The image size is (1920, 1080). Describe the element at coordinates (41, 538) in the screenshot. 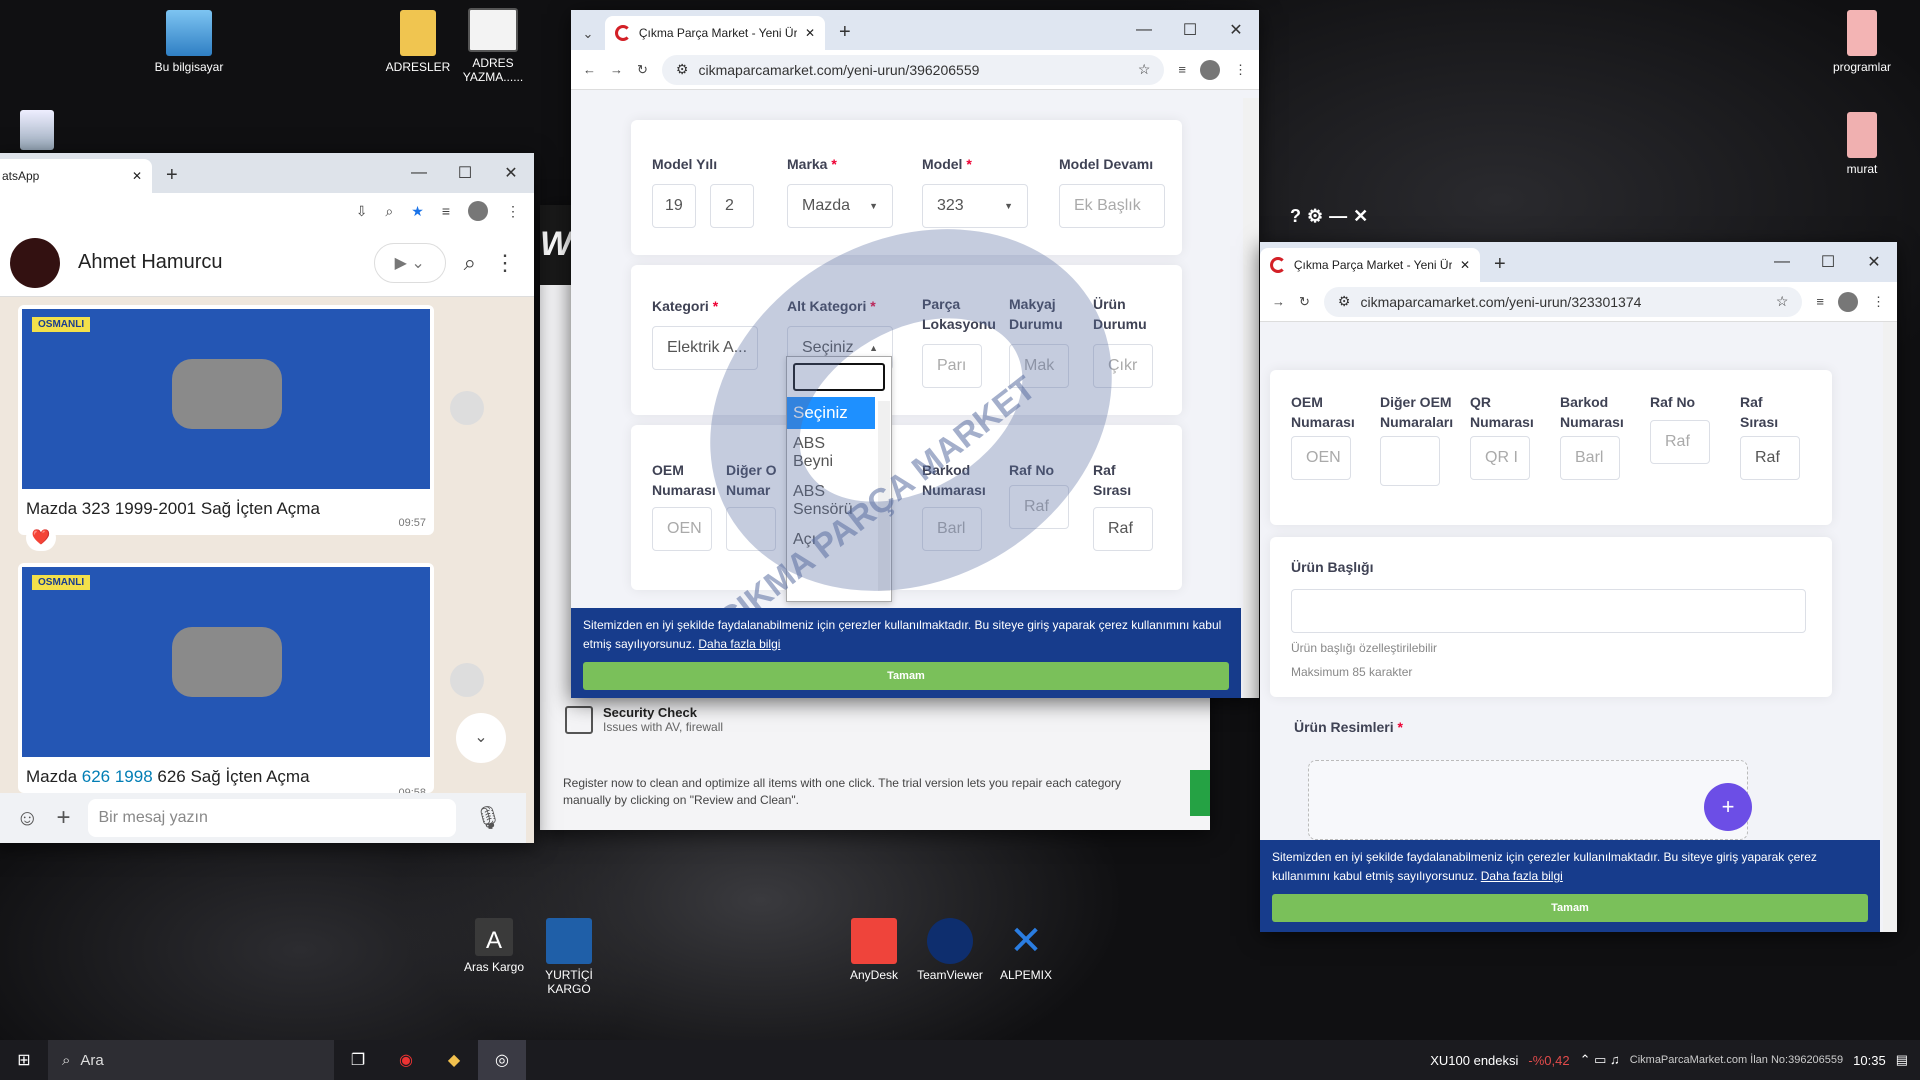

I see `reaction-heart: ❤️` at that location.